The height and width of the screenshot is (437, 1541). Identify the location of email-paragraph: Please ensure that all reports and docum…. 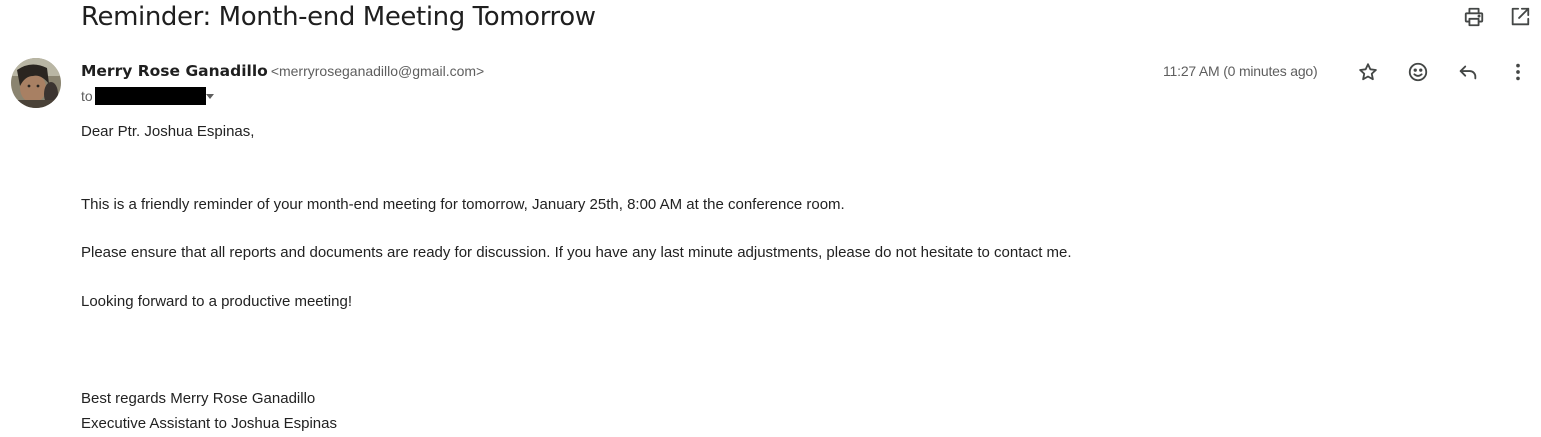
(576, 252).